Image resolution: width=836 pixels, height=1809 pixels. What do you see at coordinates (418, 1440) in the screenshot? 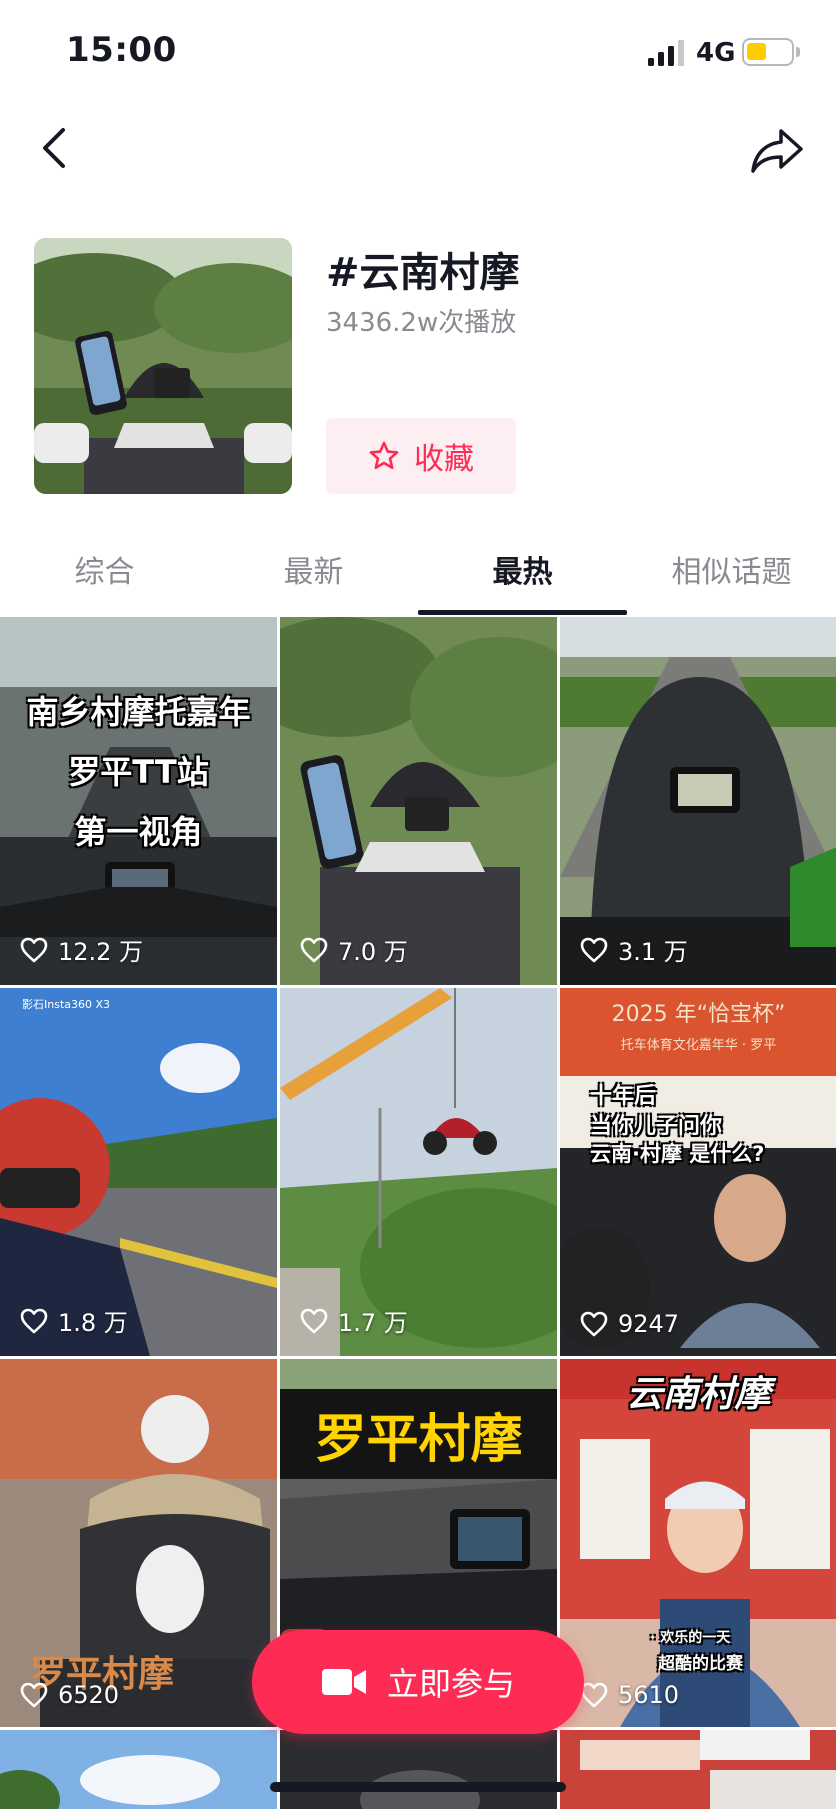
I see `video-overlay-text: 罗平村摩` at bounding box center [418, 1440].